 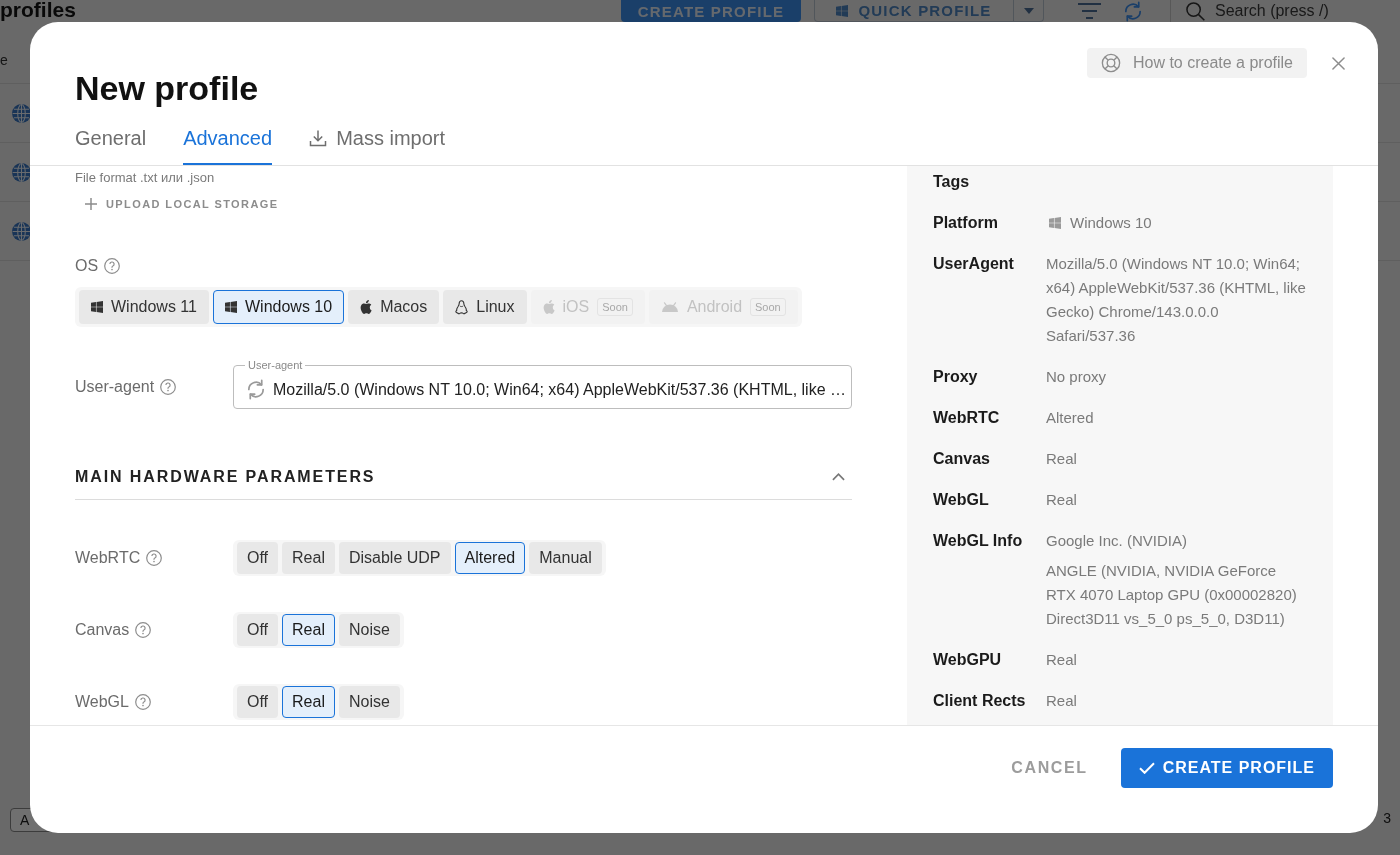 I want to click on penguin-icon, so click(x=462, y=307).